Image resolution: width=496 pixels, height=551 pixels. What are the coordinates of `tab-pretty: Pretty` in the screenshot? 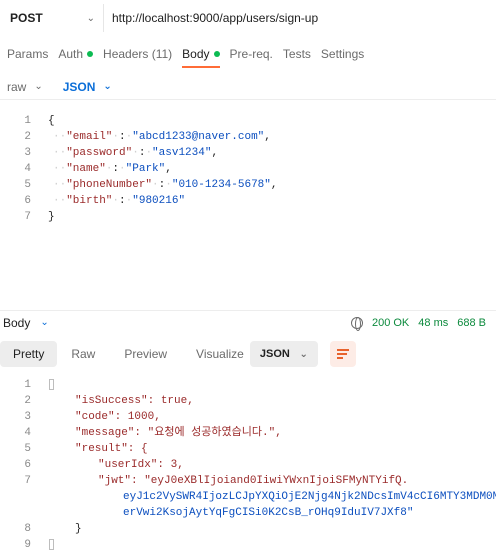 It's located at (29, 354).